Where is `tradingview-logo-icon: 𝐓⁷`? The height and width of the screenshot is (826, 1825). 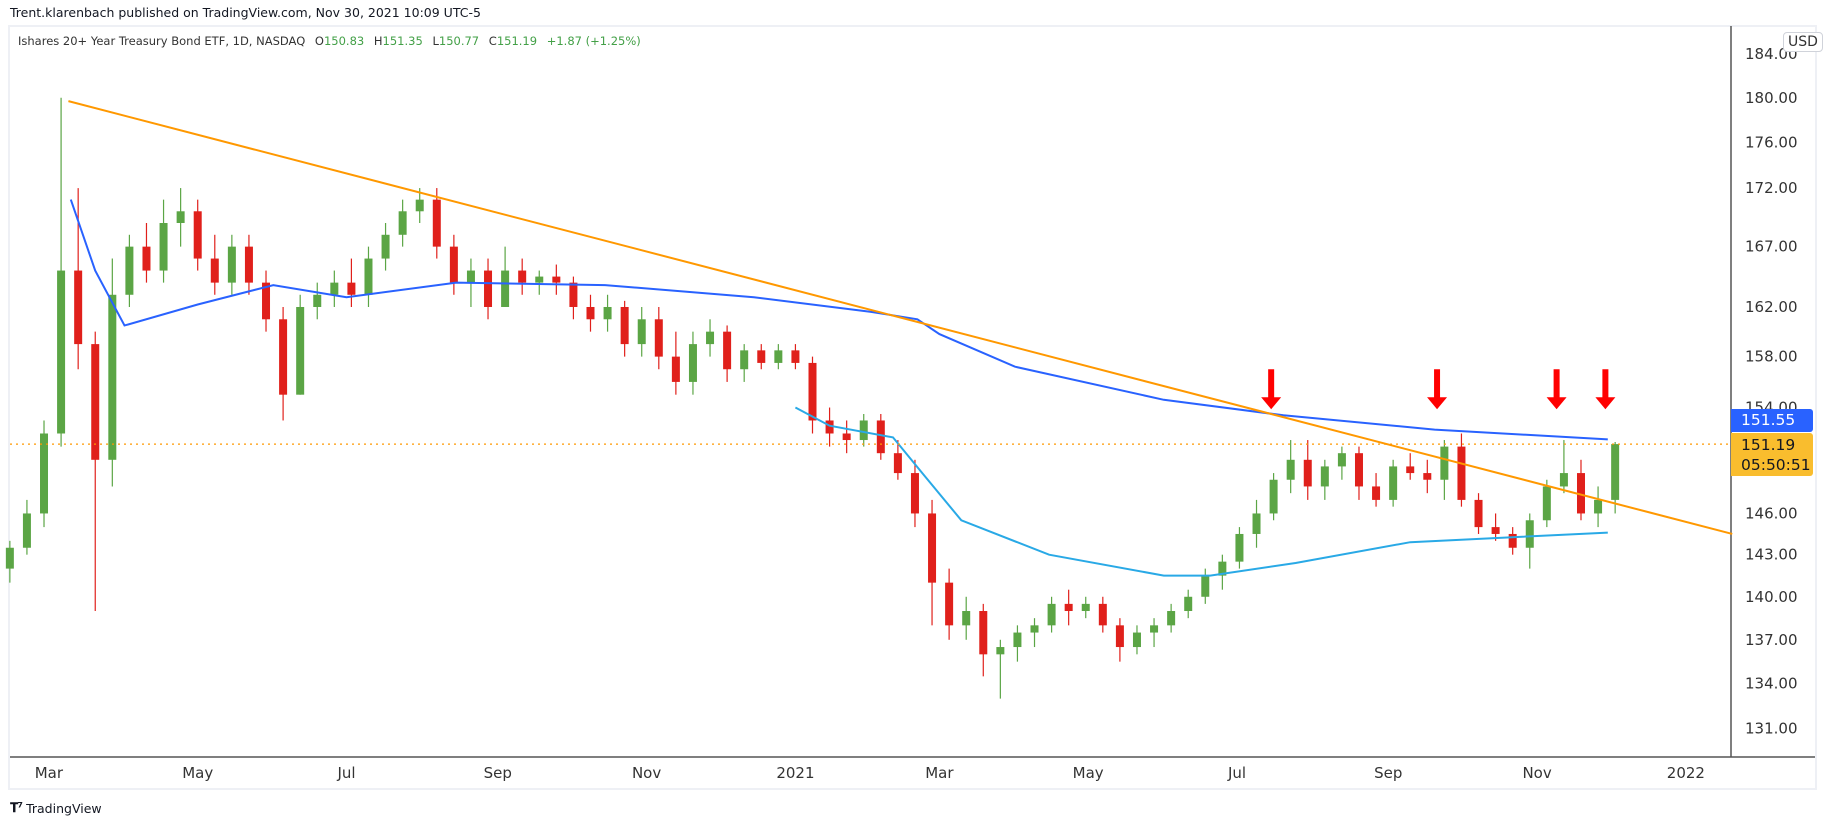
tradingview-logo-icon: 𝐓⁷ is located at coordinates (16, 808).